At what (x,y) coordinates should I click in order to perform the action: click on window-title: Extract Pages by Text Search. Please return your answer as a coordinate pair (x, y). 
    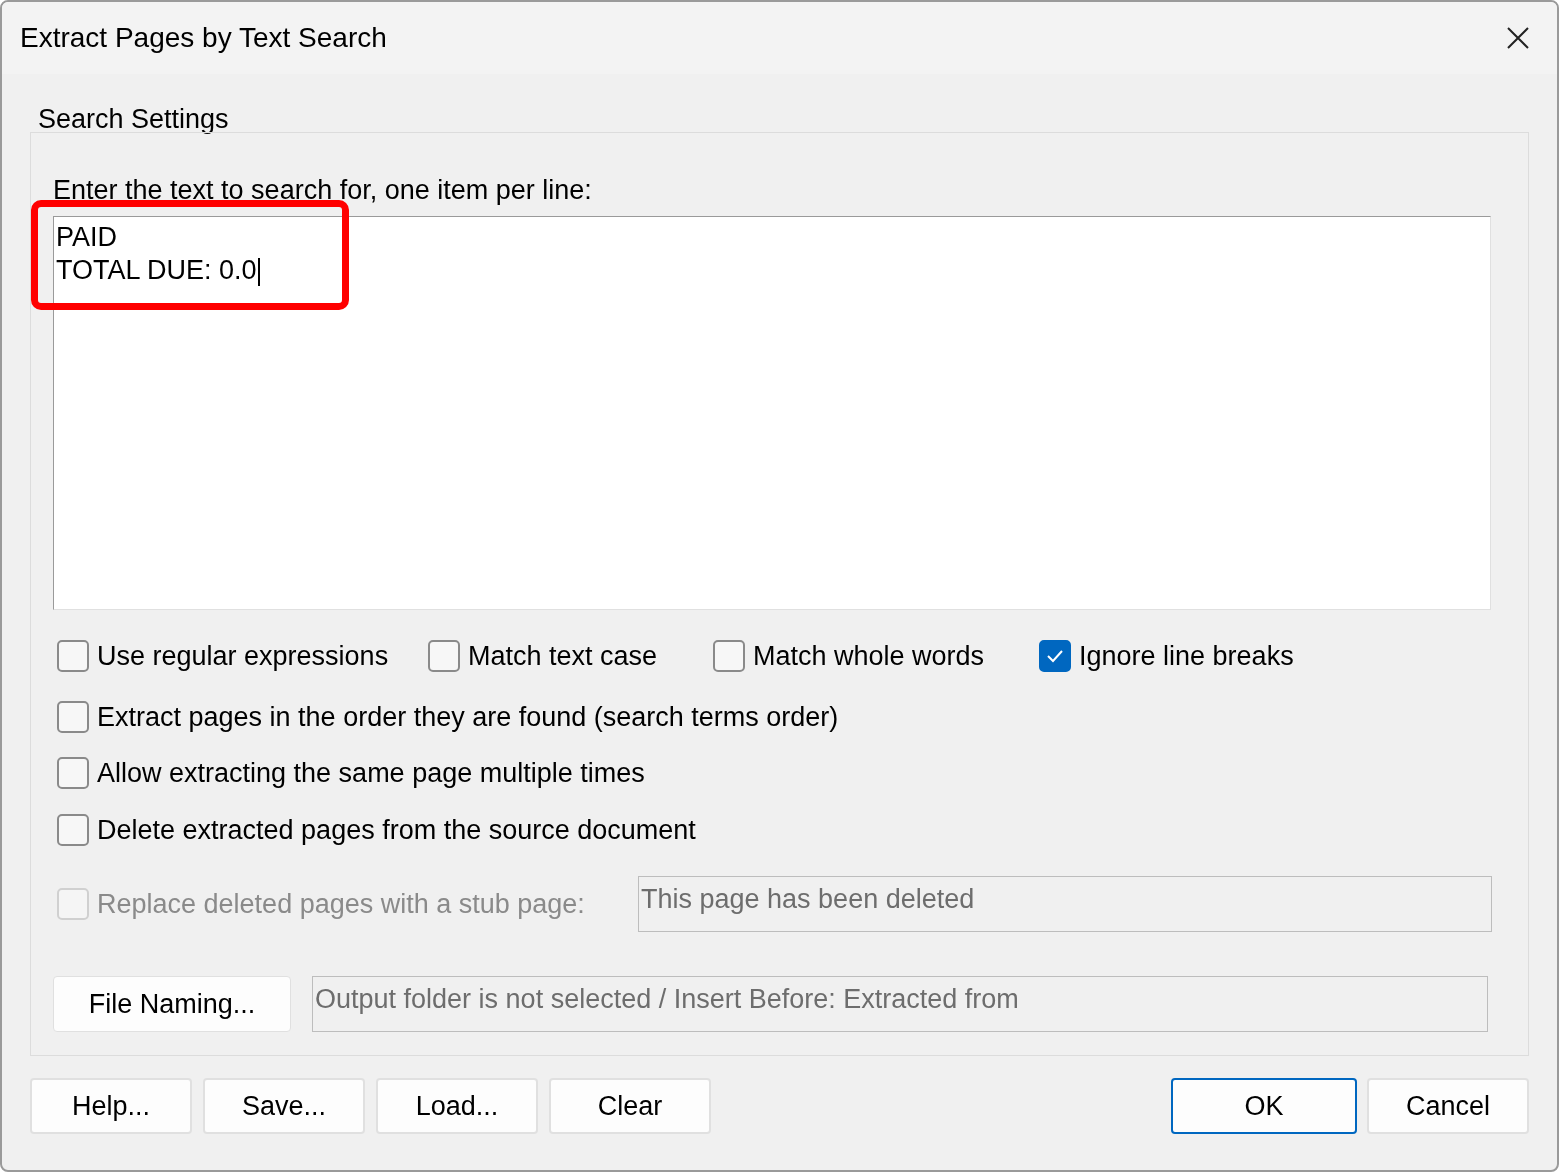
    Looking at the image, I should click on (203, 38).